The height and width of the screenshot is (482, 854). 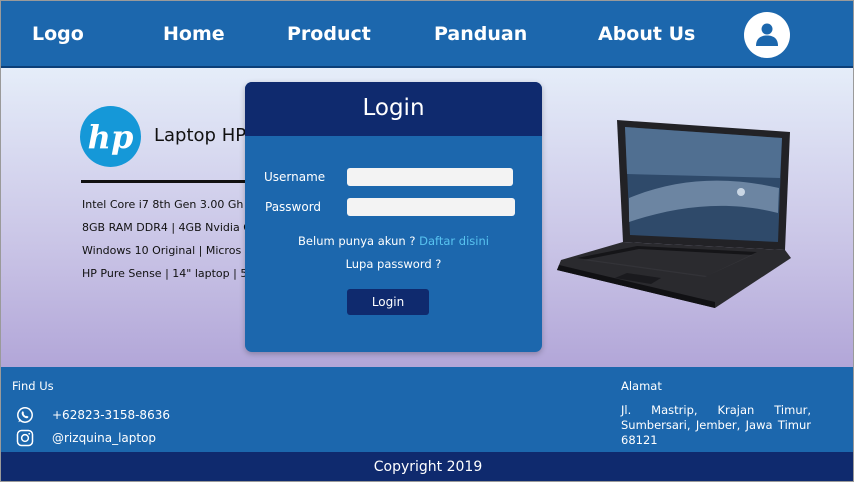 What do you see at coordinates (295, 177) in the screenshot?
I see `username-label: Username` at bounding box center [295, 177].